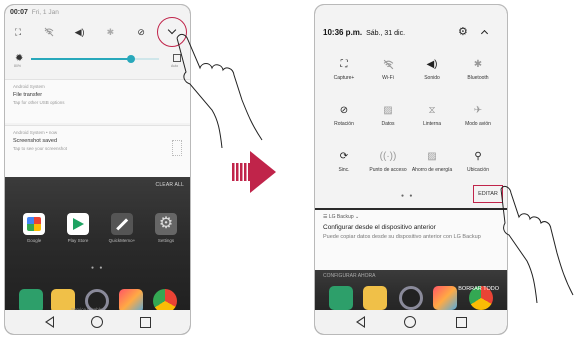  Describe the element at coordinates (463, 31) in the screenshot. I see `gear-icon: ⚙` at that location.